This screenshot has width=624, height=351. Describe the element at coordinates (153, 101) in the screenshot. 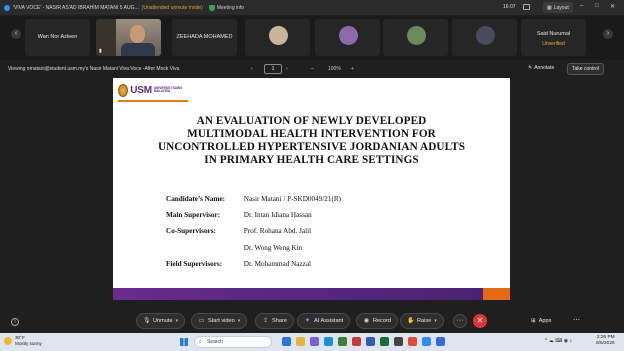

I see `logo-underline` at that location.